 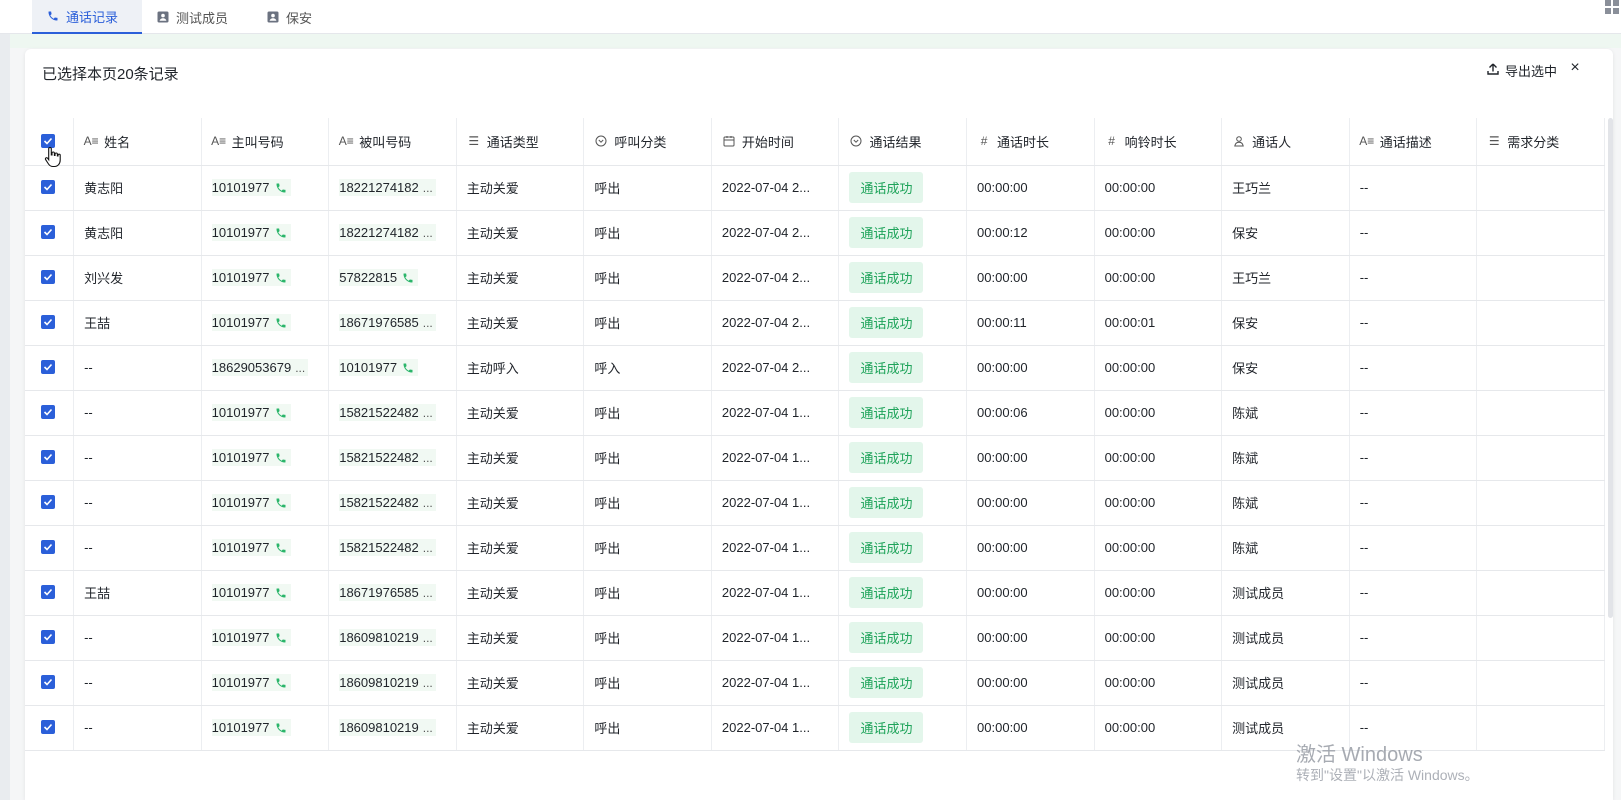 What do you see at coordinates (903, 142) in the screenshot?
I see `column-header: 通话结果` at bounding box center [903, 142].